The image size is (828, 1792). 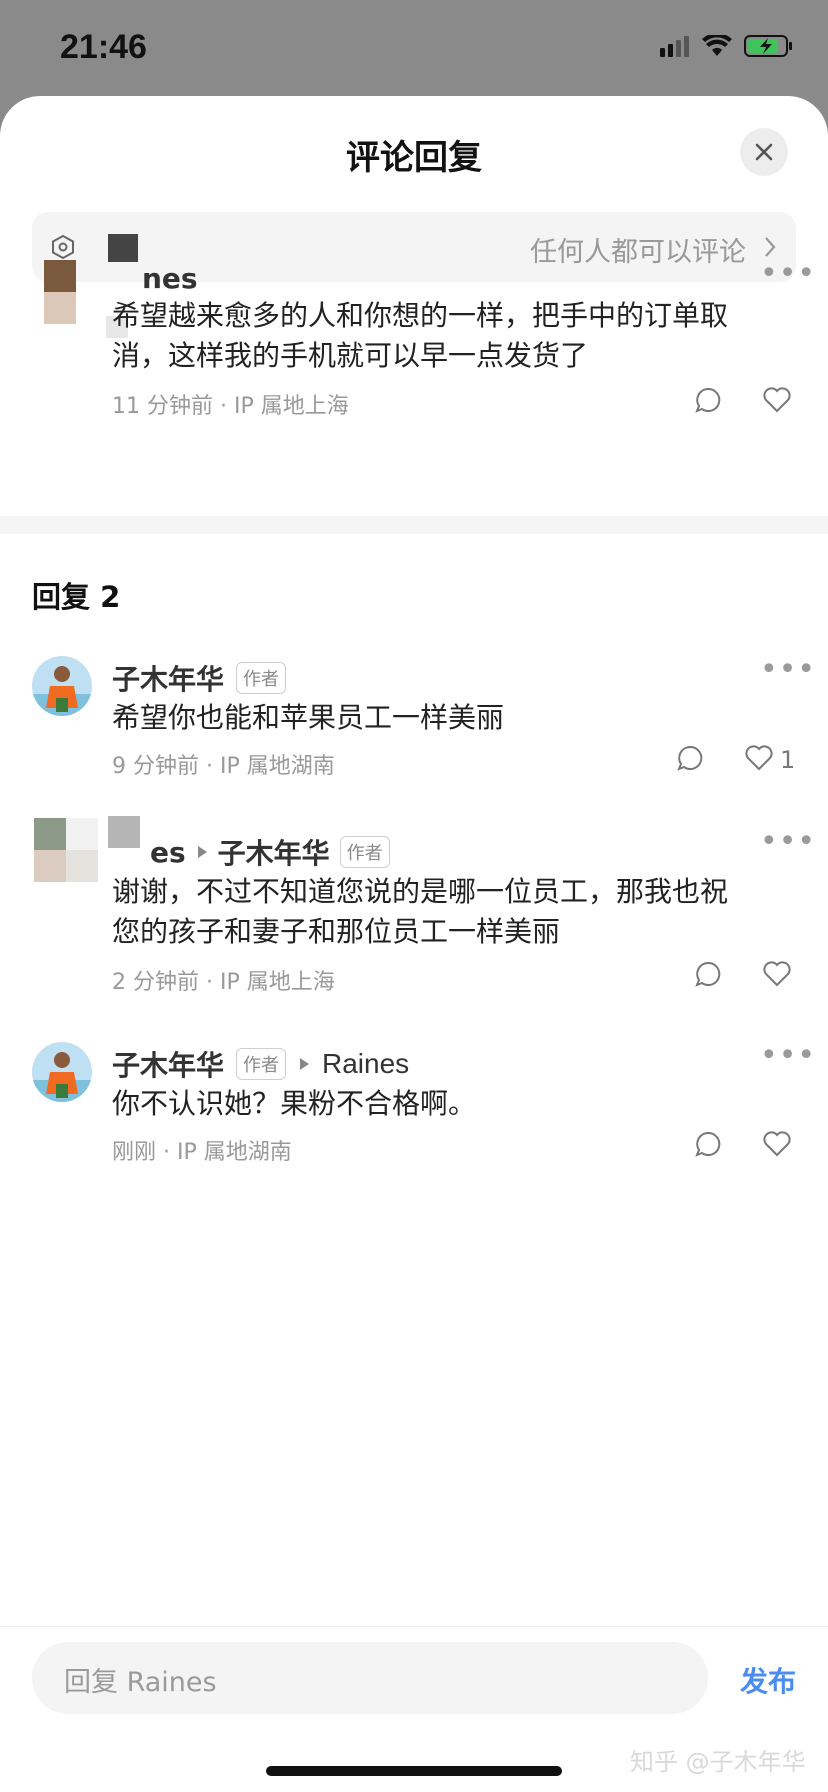 I want to click on reply-text: 希望你也能和苹果员工一样美丽, so click(x=308, y=717).